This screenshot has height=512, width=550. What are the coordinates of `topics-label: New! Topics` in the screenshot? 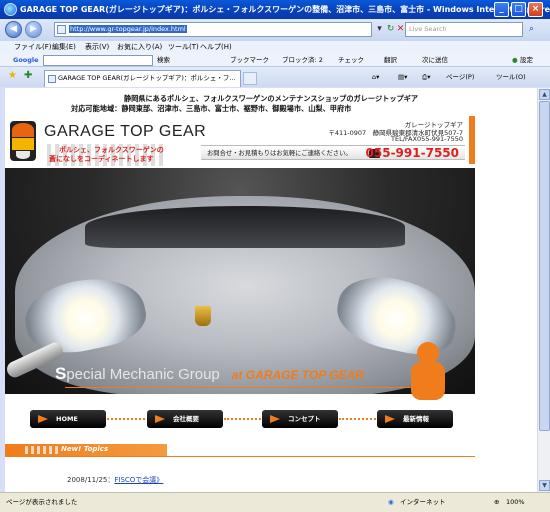 It's located at (85, 449).